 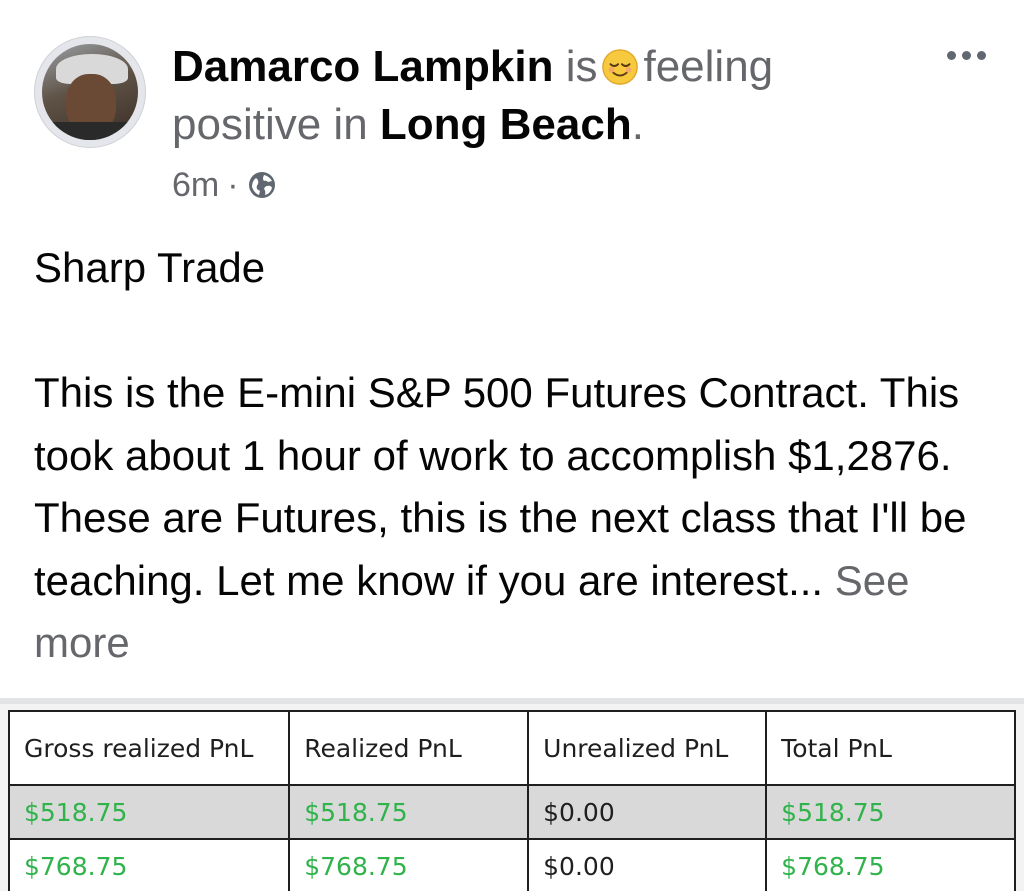 I want to click on header-total-pnl: Total PnL, so click(x=890, y=748).